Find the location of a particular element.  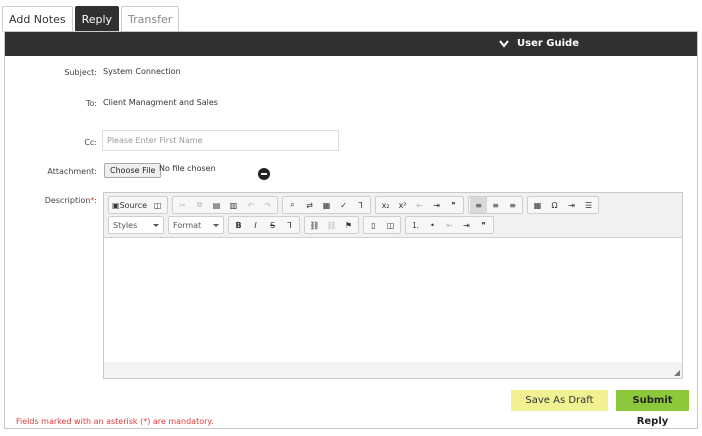

indent-icon: ⇥ is located at coordinates (436, 205).